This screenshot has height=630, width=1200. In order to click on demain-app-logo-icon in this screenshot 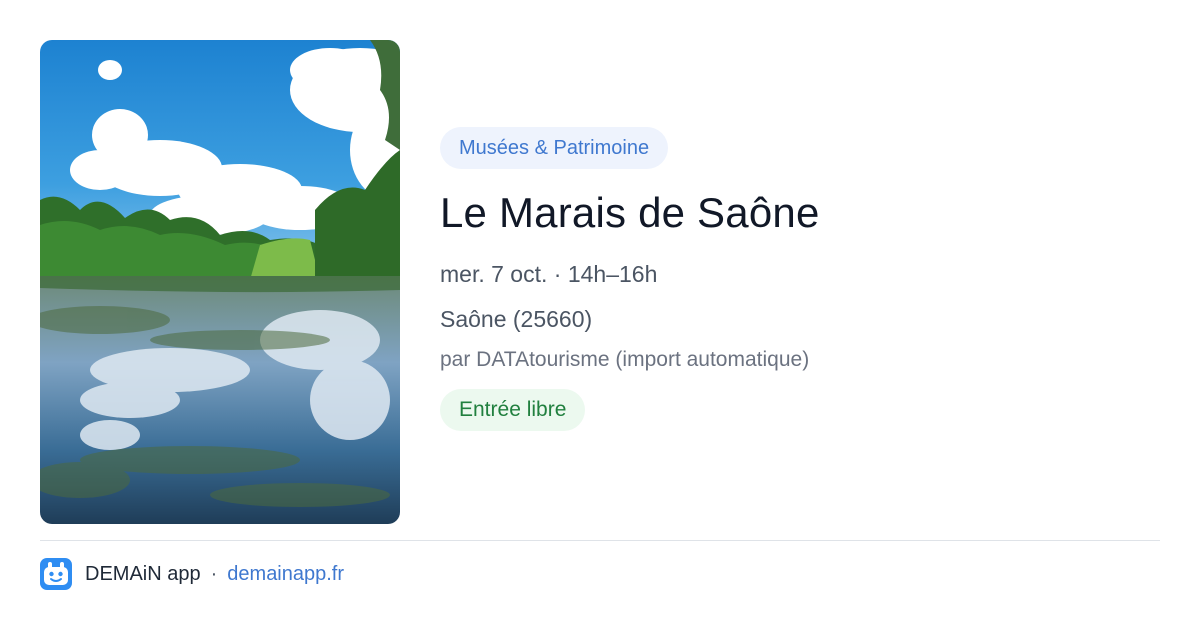, I will do `click(56, 574)`.